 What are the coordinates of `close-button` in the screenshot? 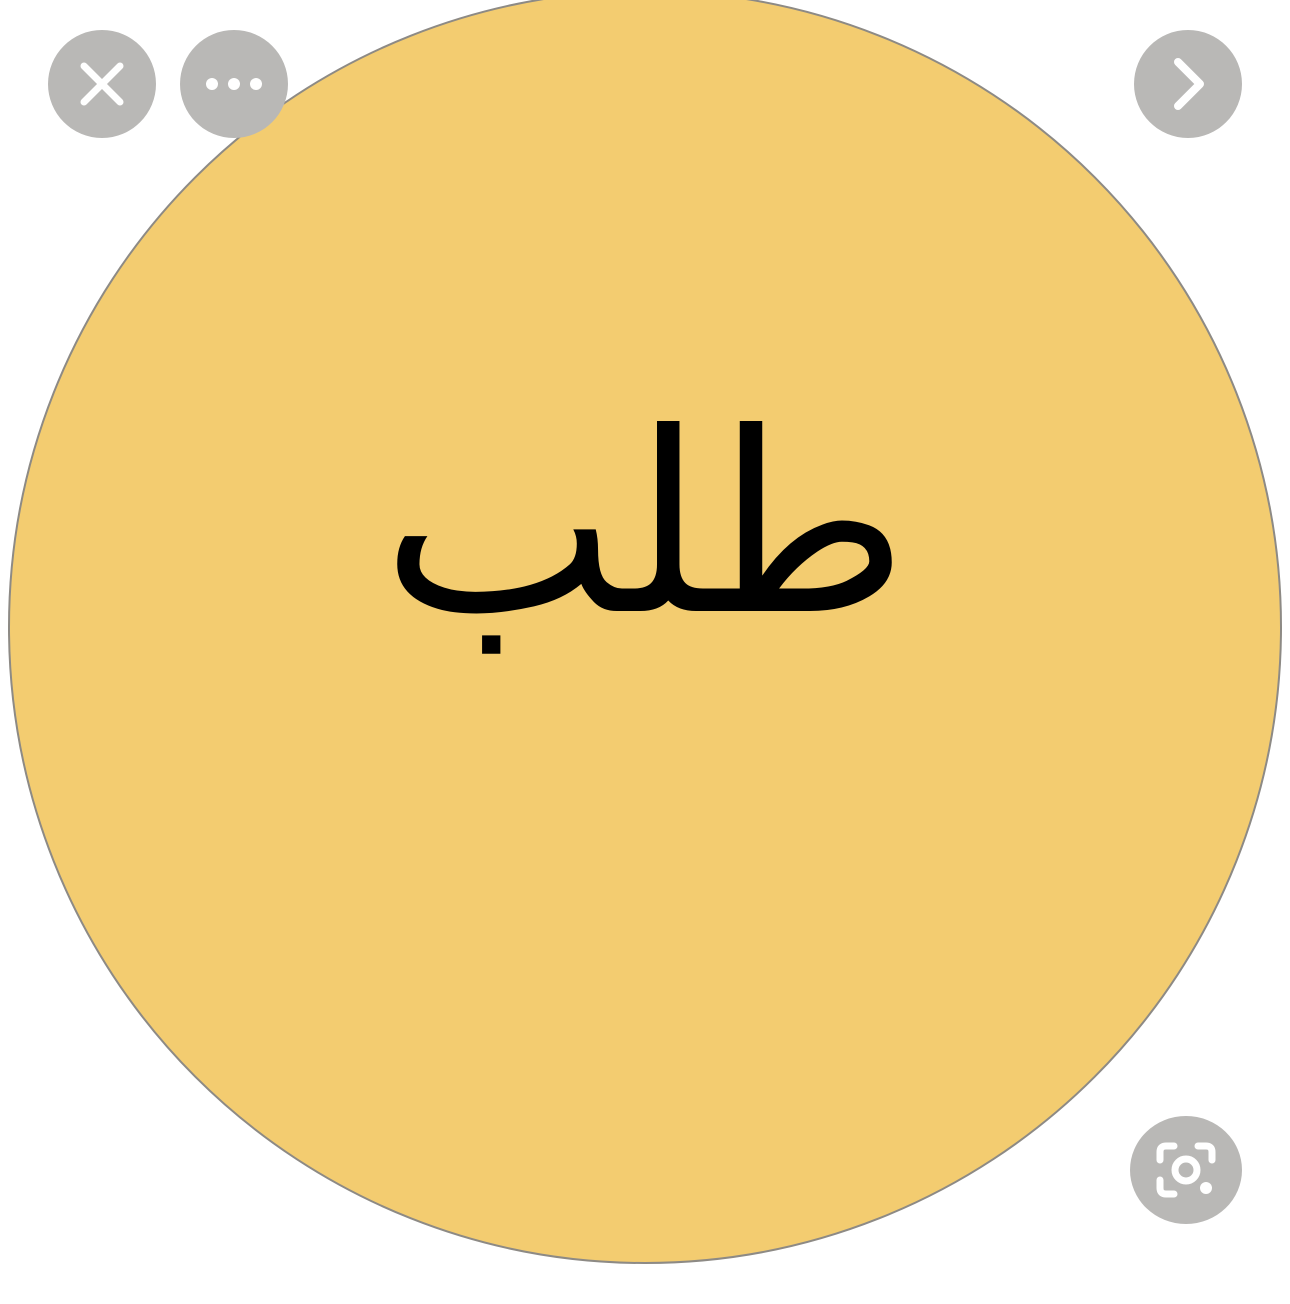 It's located at (102, 84).